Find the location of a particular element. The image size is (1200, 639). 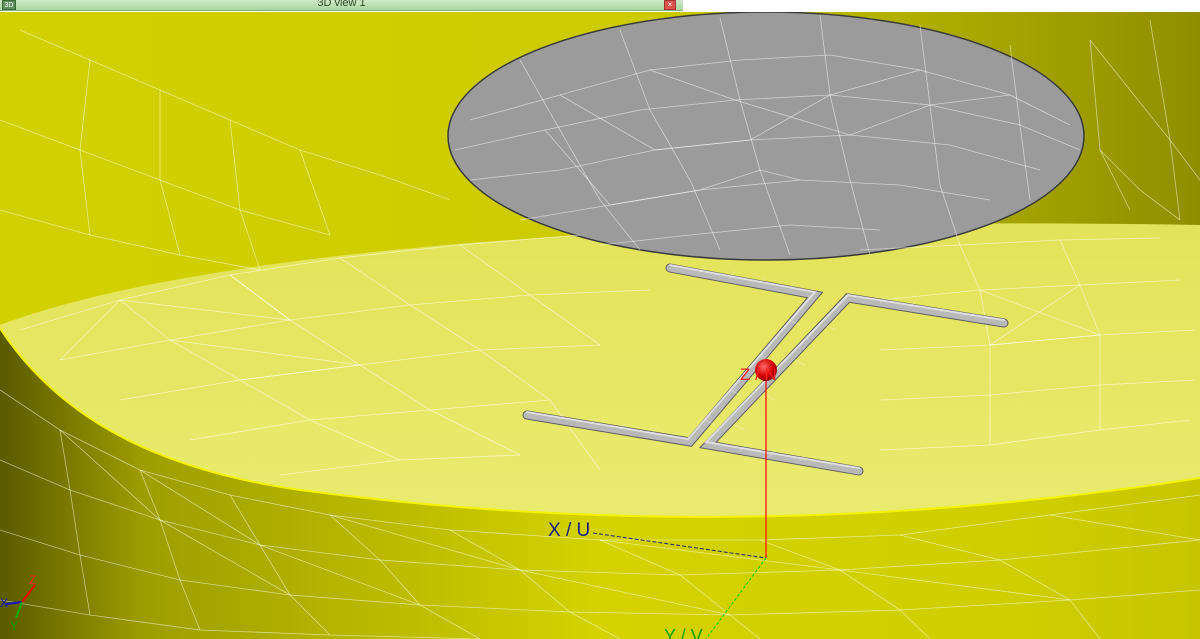

triad-y-label: Y is located at coordinates (14, 626).